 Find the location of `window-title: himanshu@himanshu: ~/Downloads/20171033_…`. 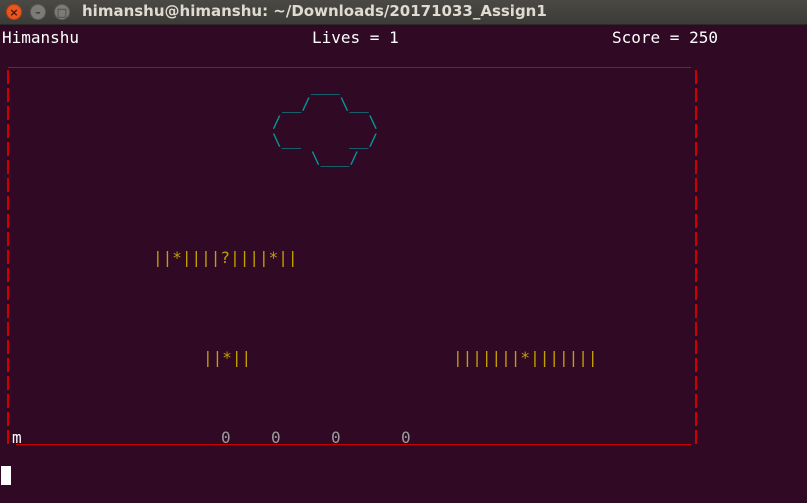

window-title: himanshu@himanshu: ~/Downloads/20171033_… is located at coordinates (314, 11).